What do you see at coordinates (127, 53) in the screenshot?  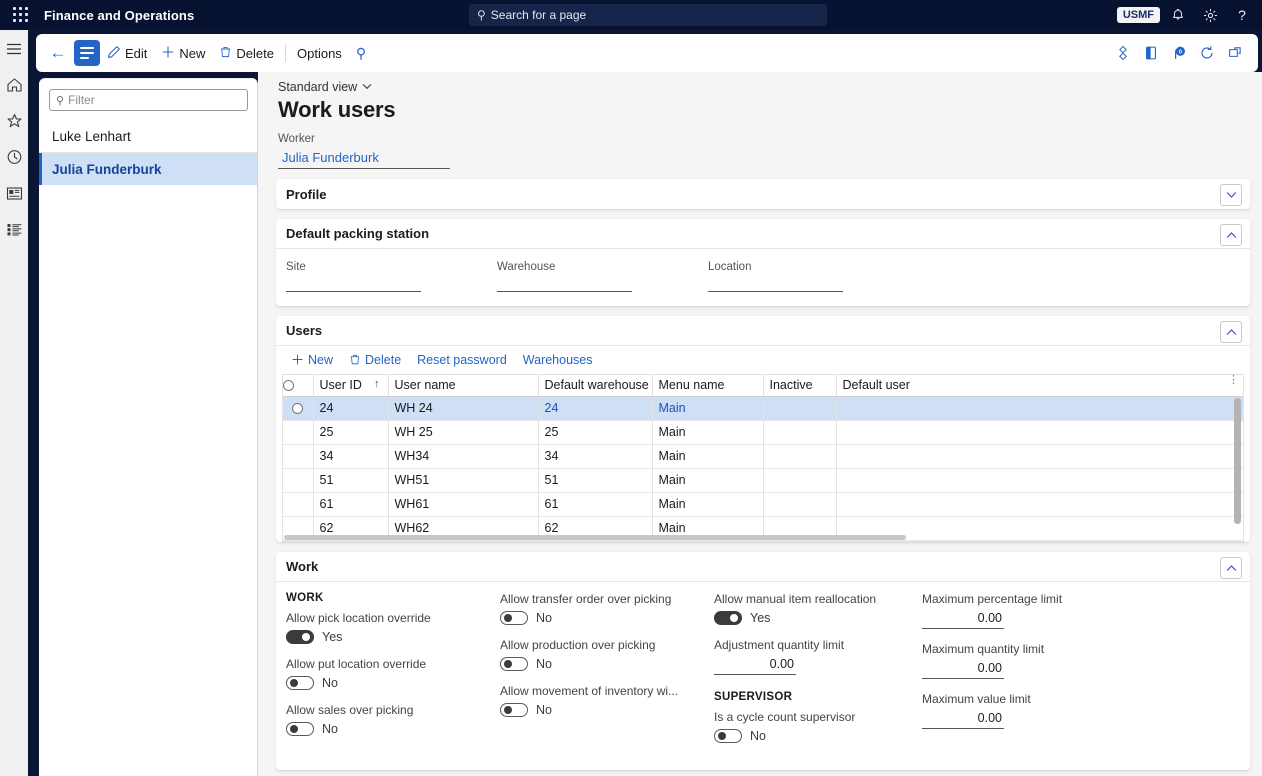 I see `edit-button: Edit` at bounding box center [127, 53].